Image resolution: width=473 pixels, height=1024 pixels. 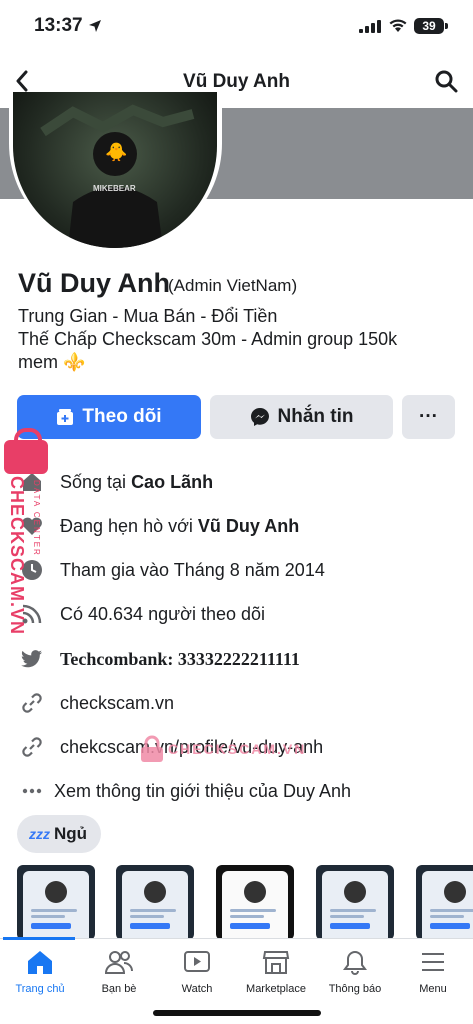 What do you see at coordinates (119, 989) in the screenshot?
I see `tab-label: Bạn bè` at bounding box center [119, 989].